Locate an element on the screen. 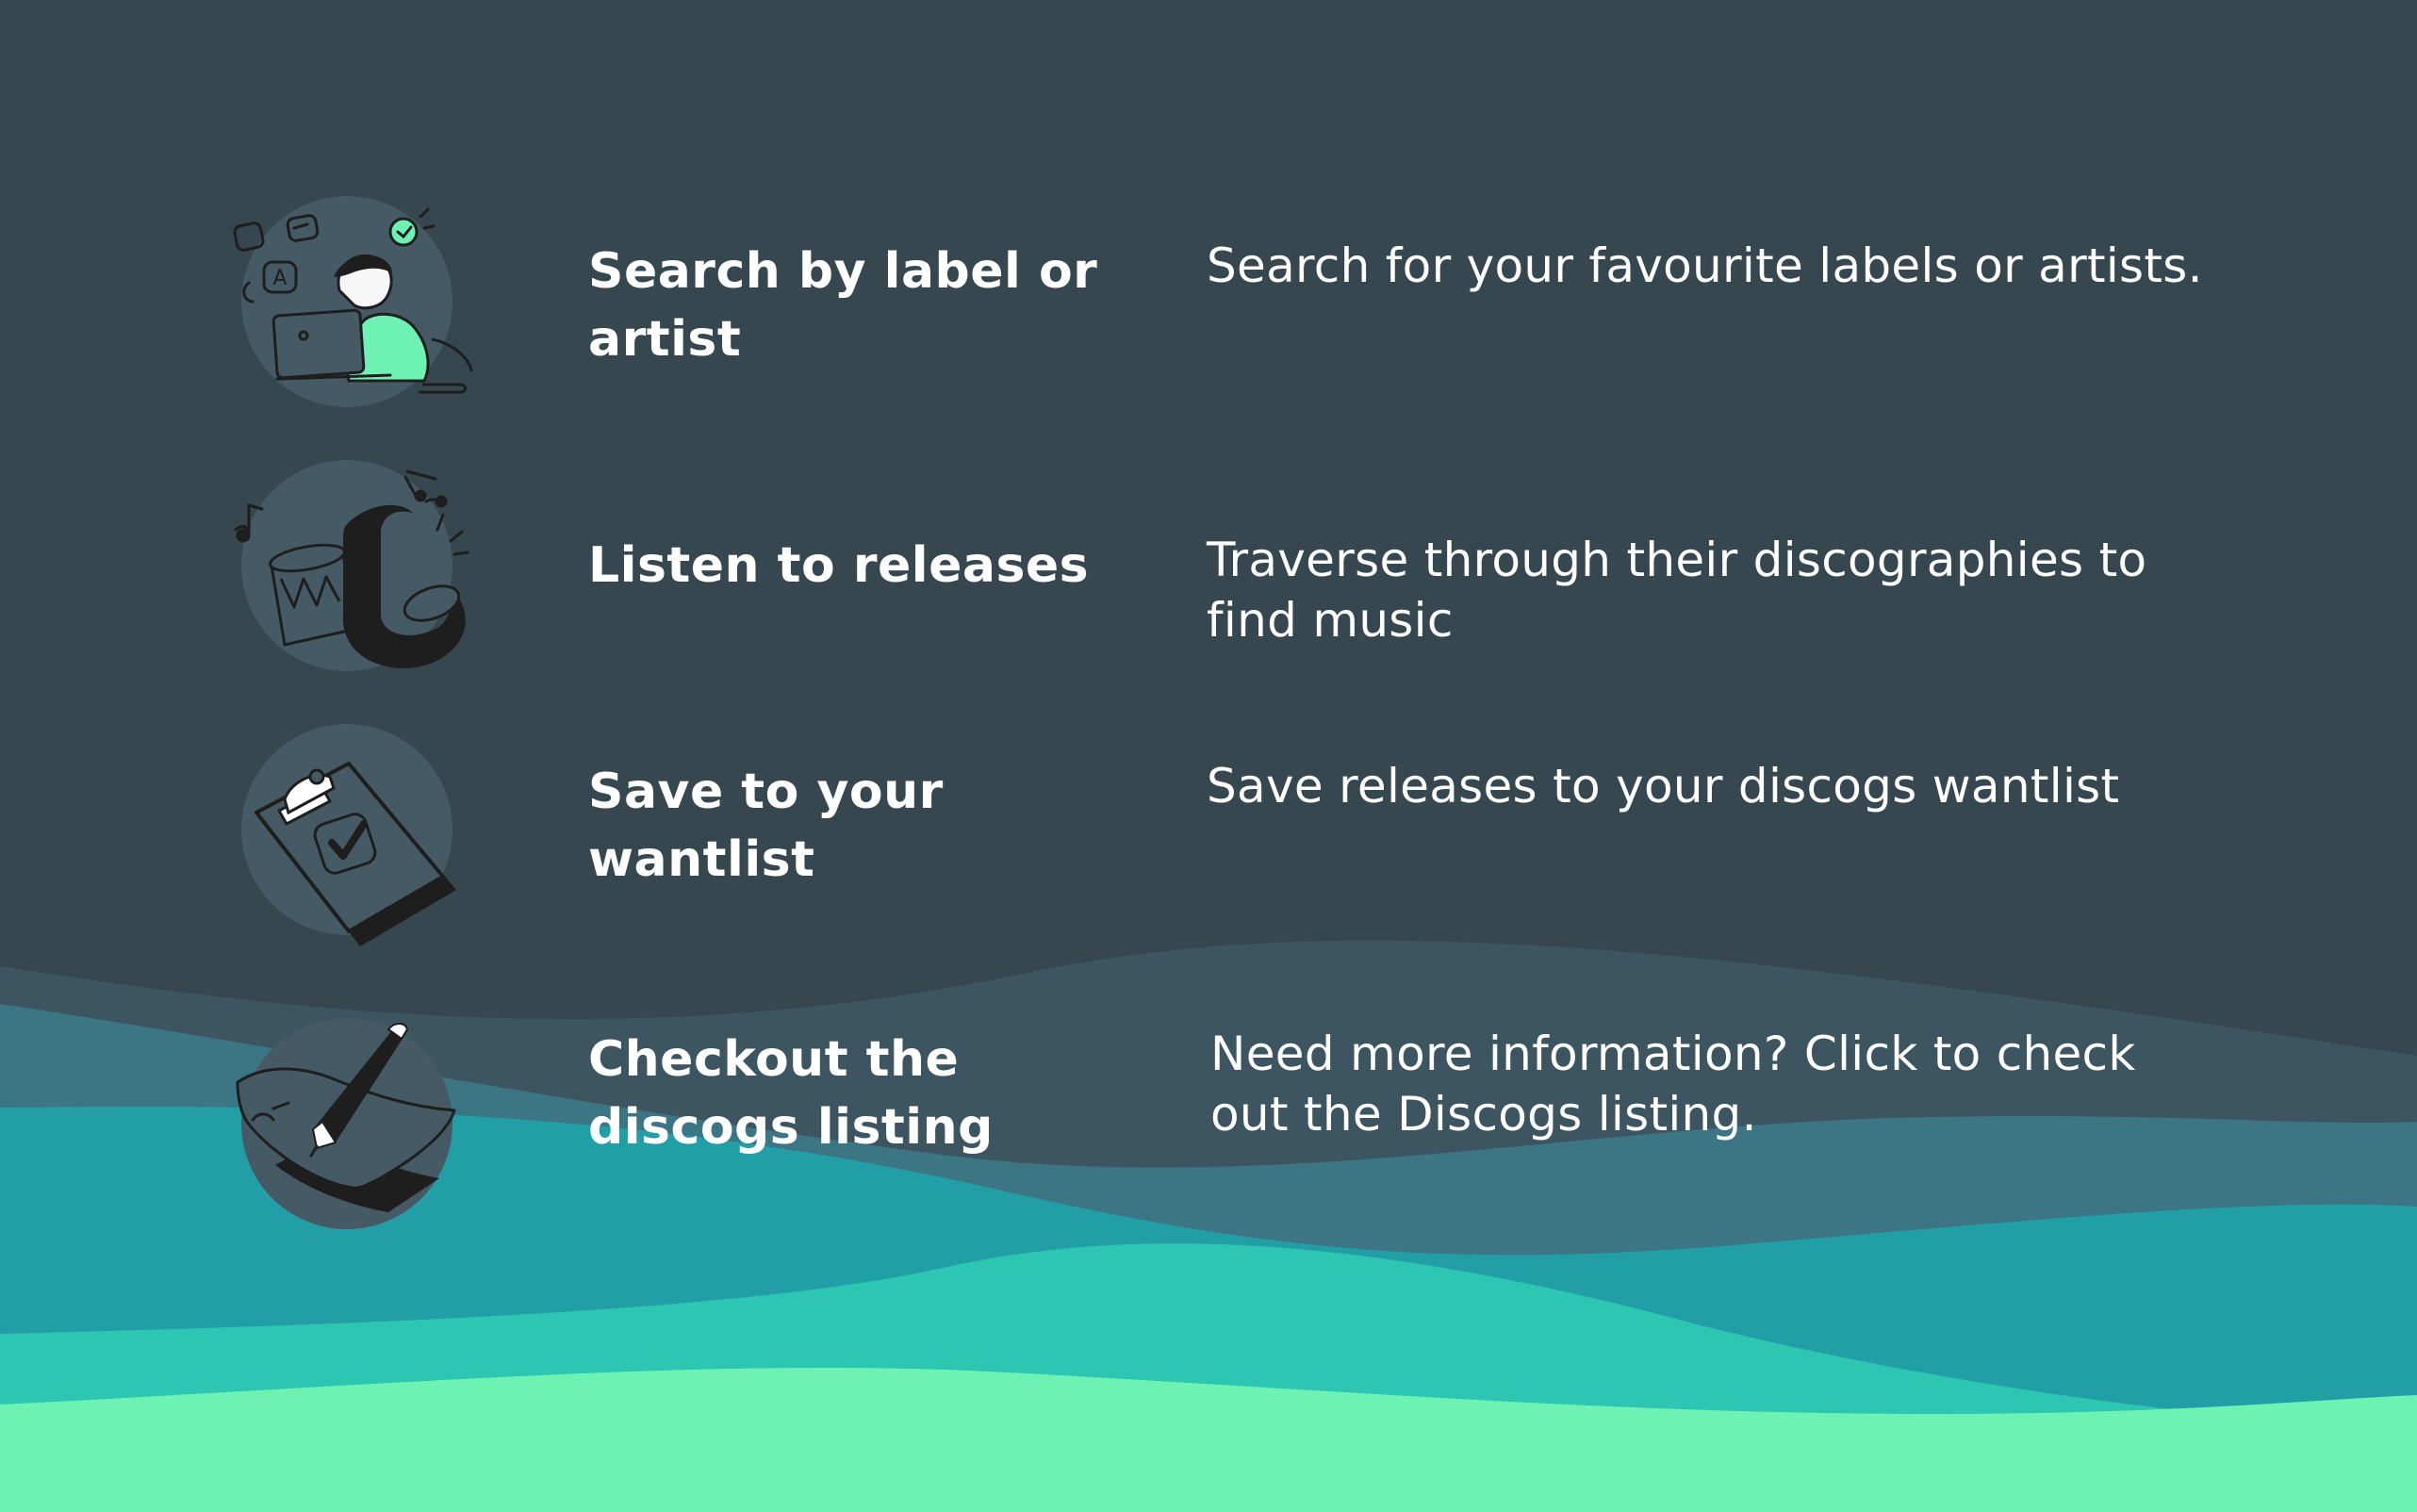  feature-title: Search by label or artist is located at coordinates (843, 305).